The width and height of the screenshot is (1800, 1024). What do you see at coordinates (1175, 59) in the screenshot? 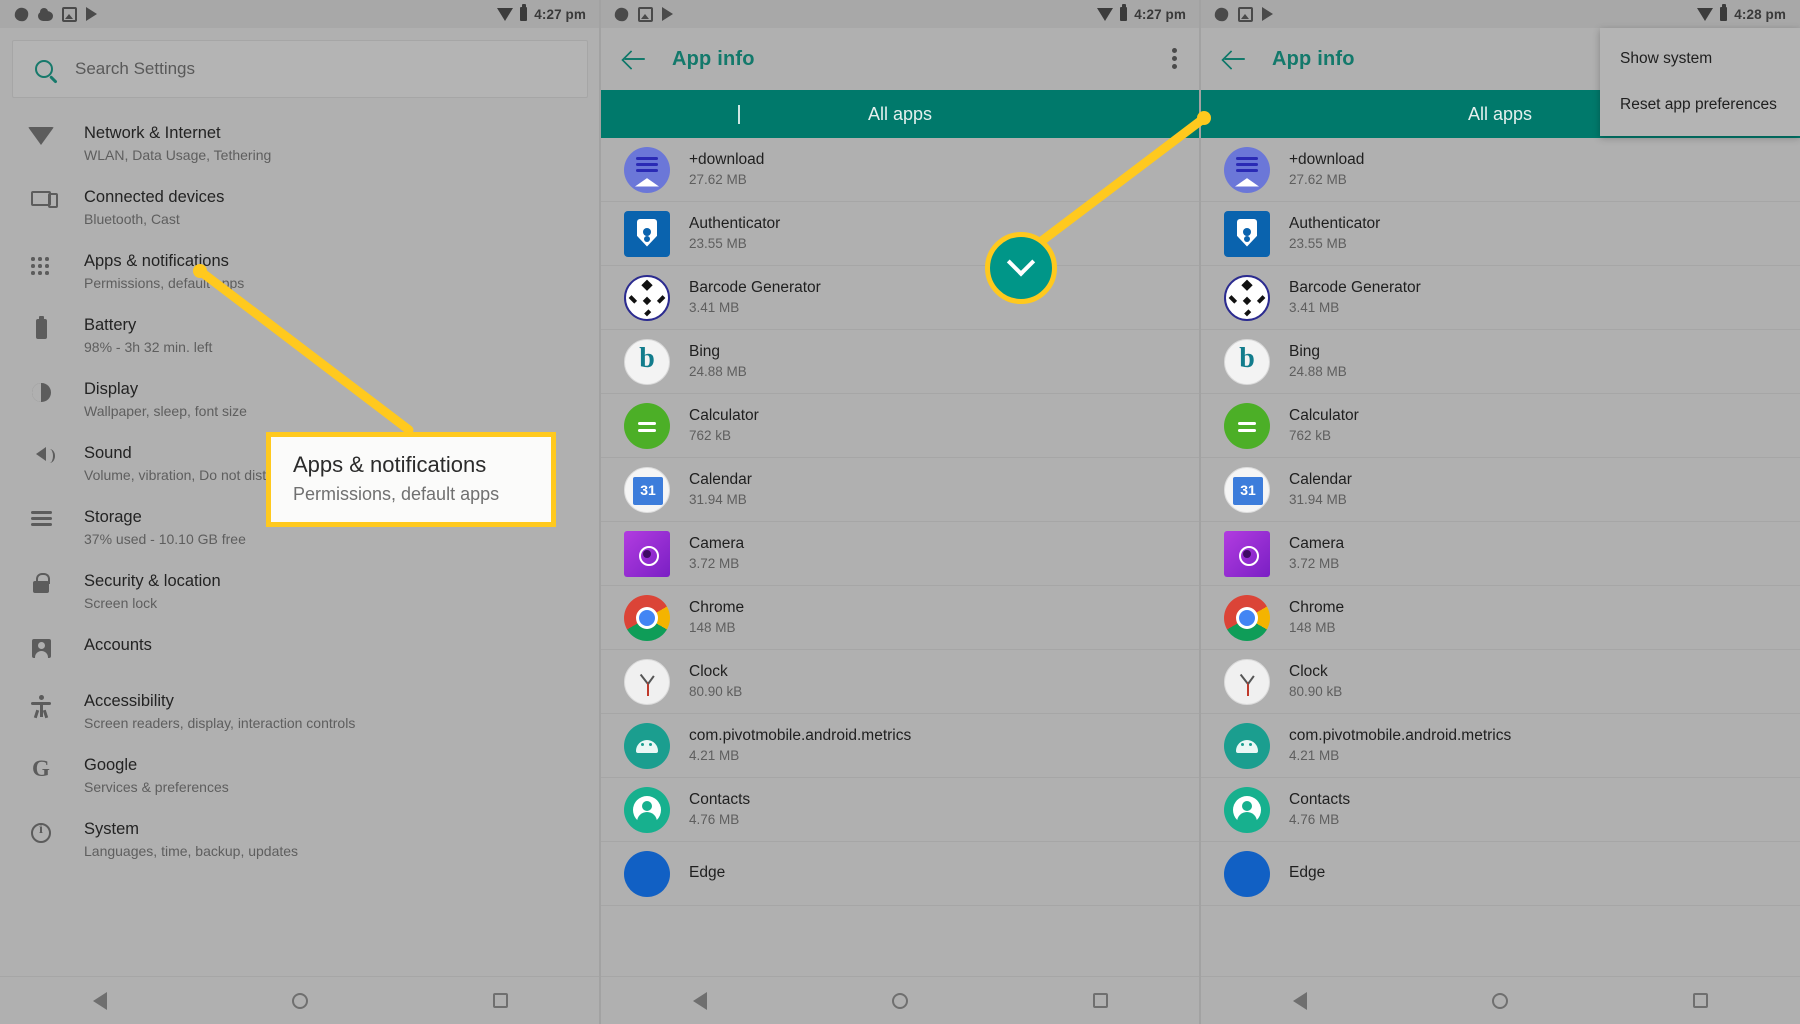
I see `kebab-menu-icon` at bounding box center [1175, 59].